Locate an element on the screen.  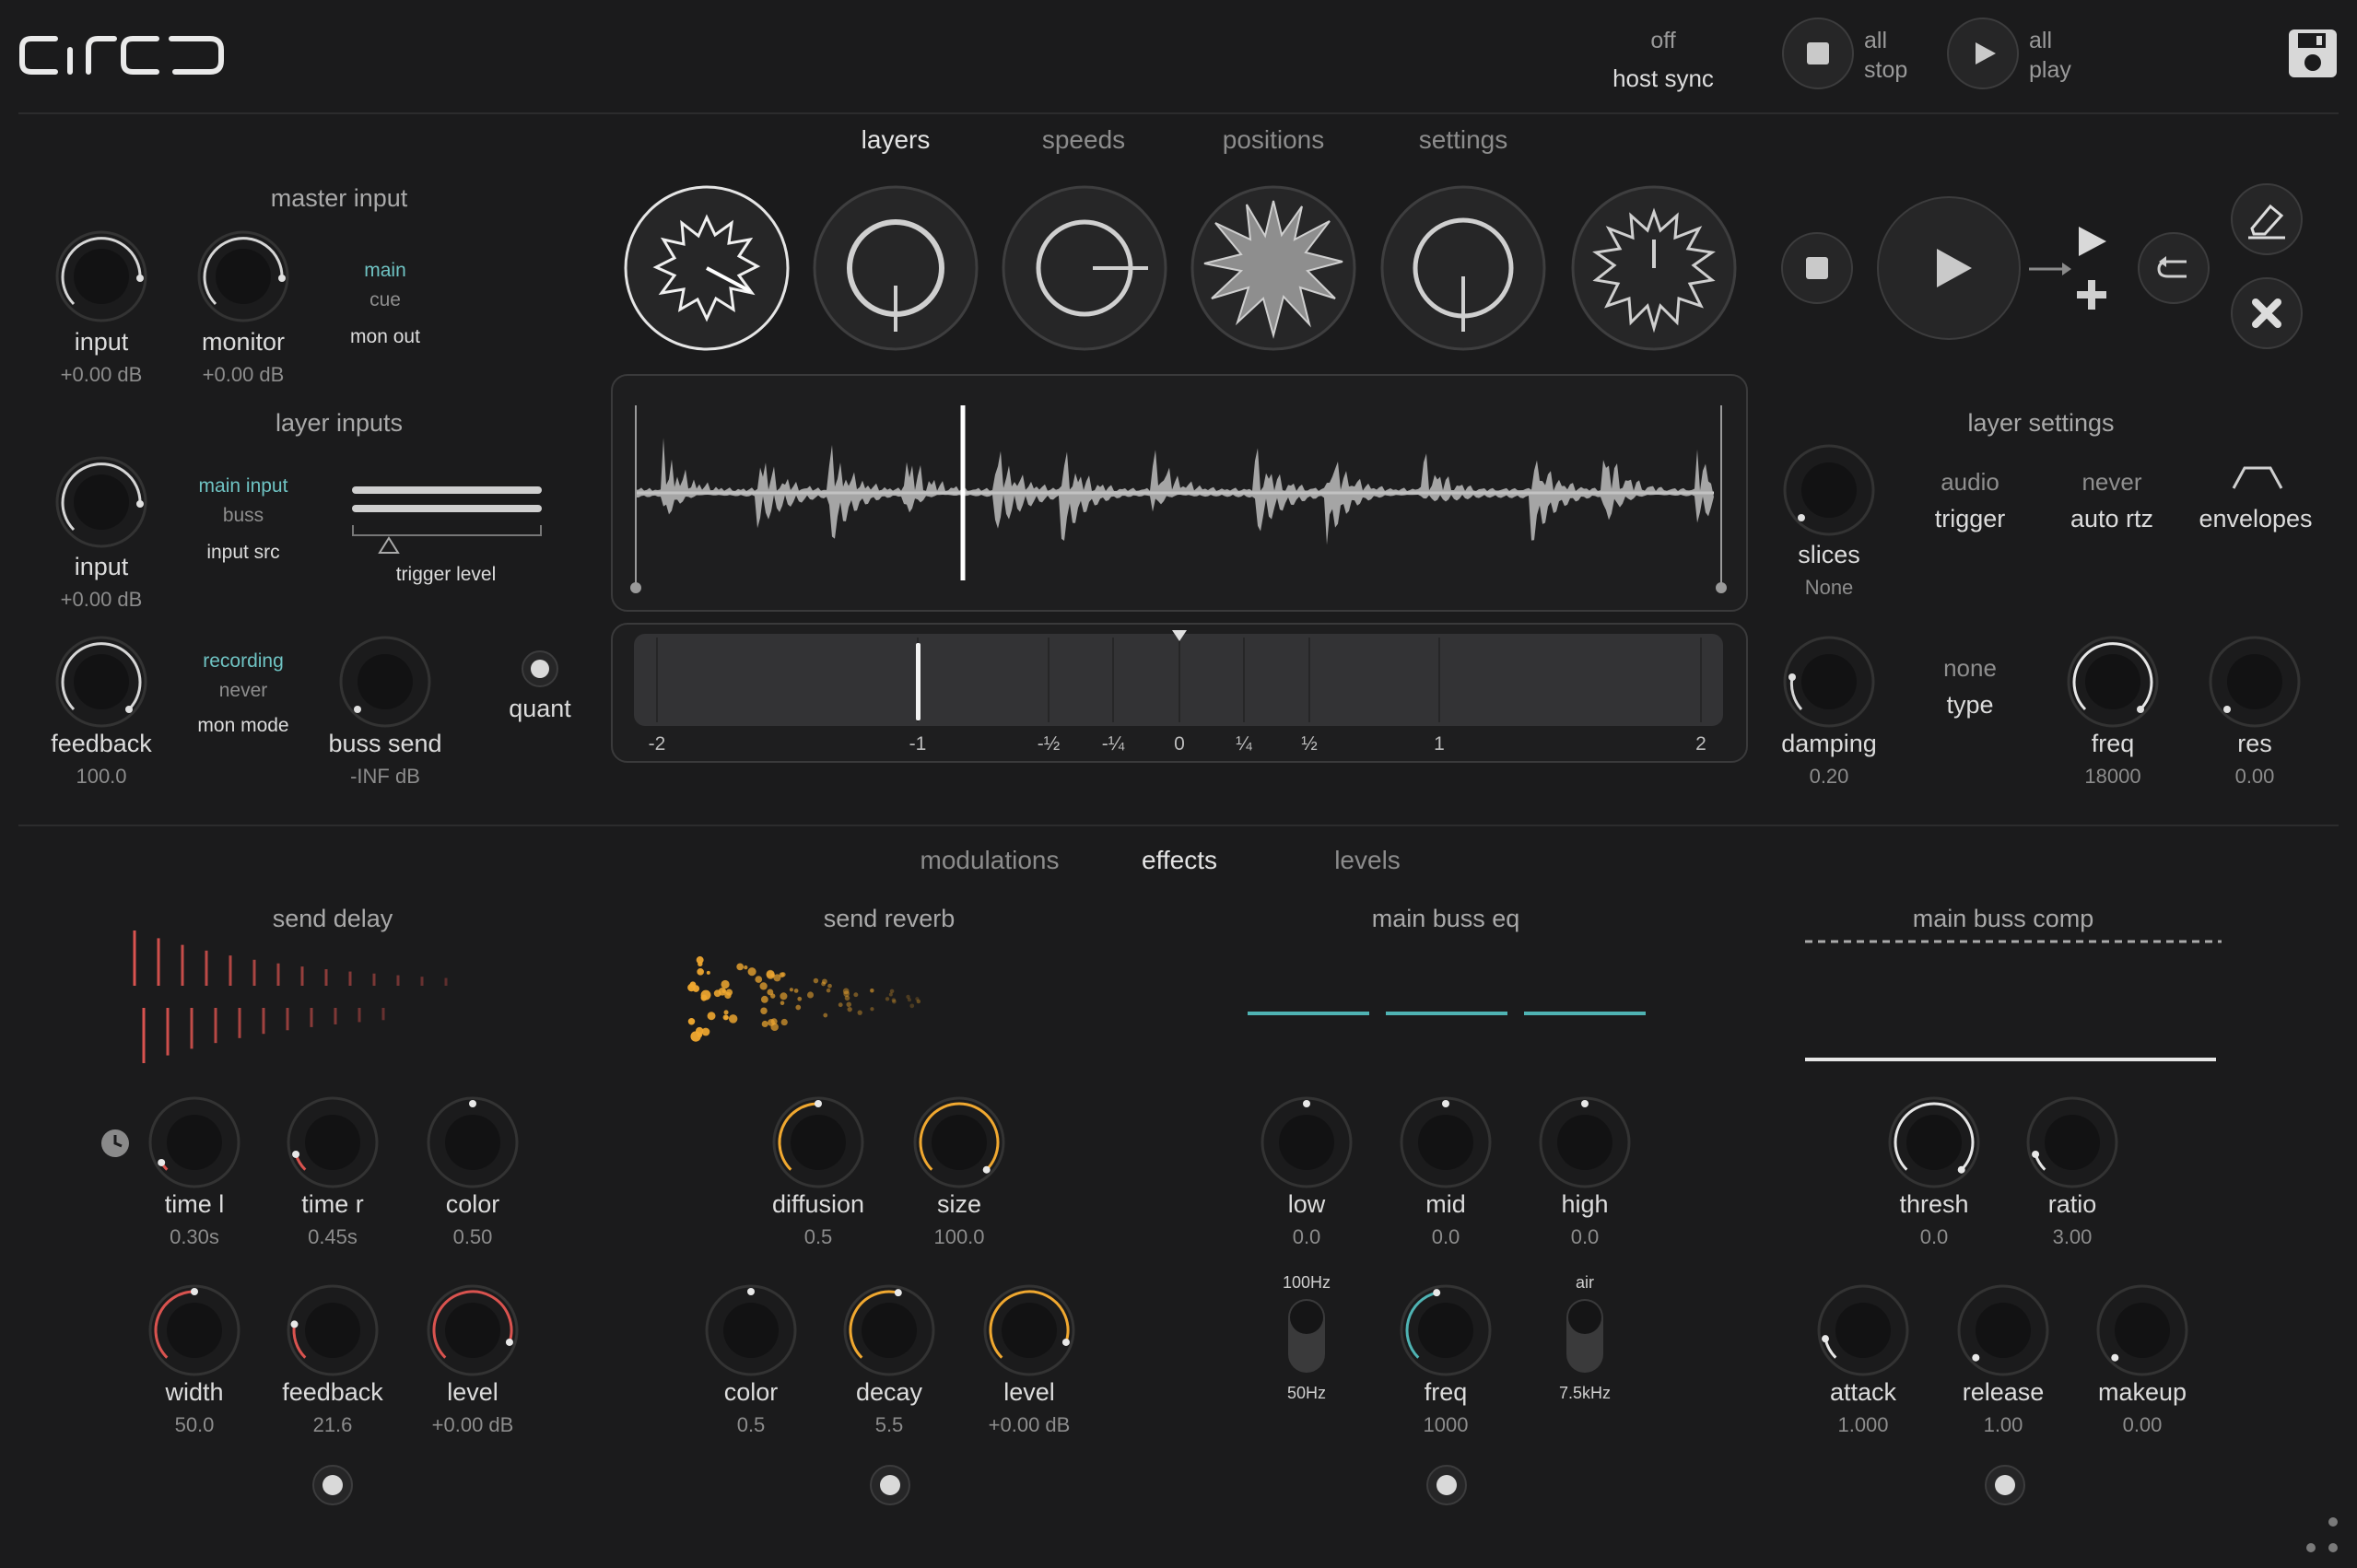
send-delay-time-l-value: 0.30s is located at coordinates (194, 1236).